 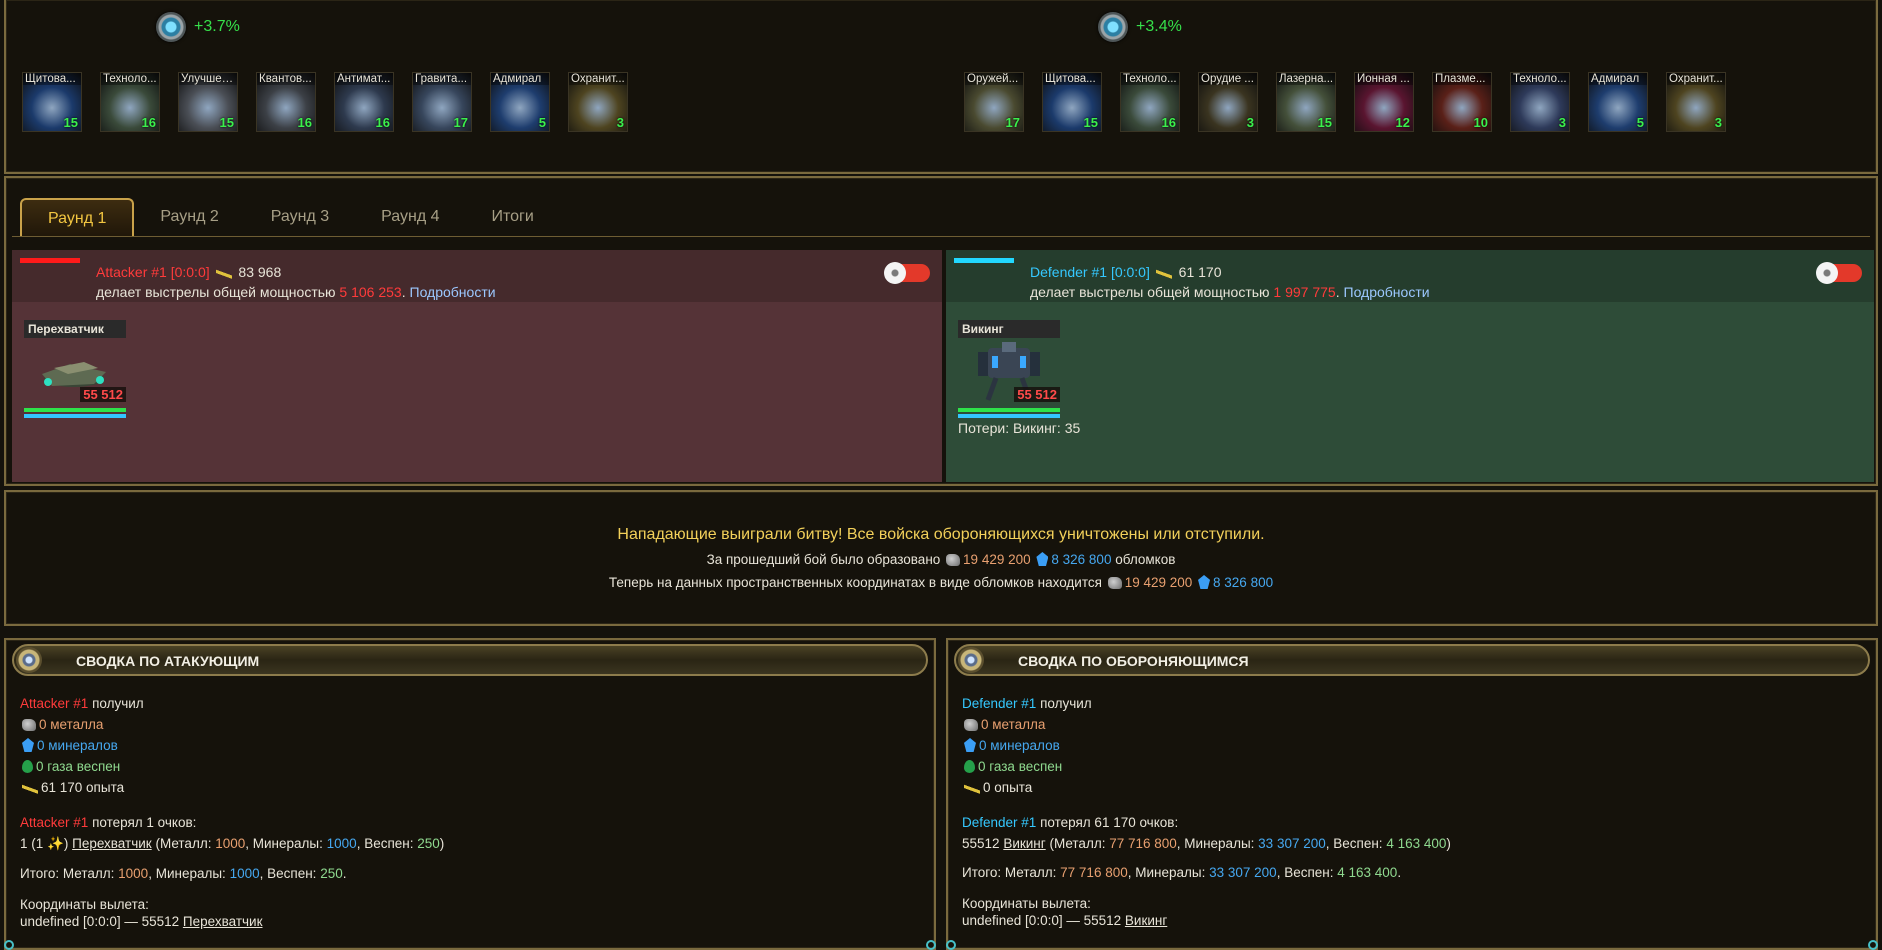 What do you see at coordinates (1228, 102) in the screenshot?
I see `cannon-icon: Орудие ... 3` at bounding box center [1228, 102].